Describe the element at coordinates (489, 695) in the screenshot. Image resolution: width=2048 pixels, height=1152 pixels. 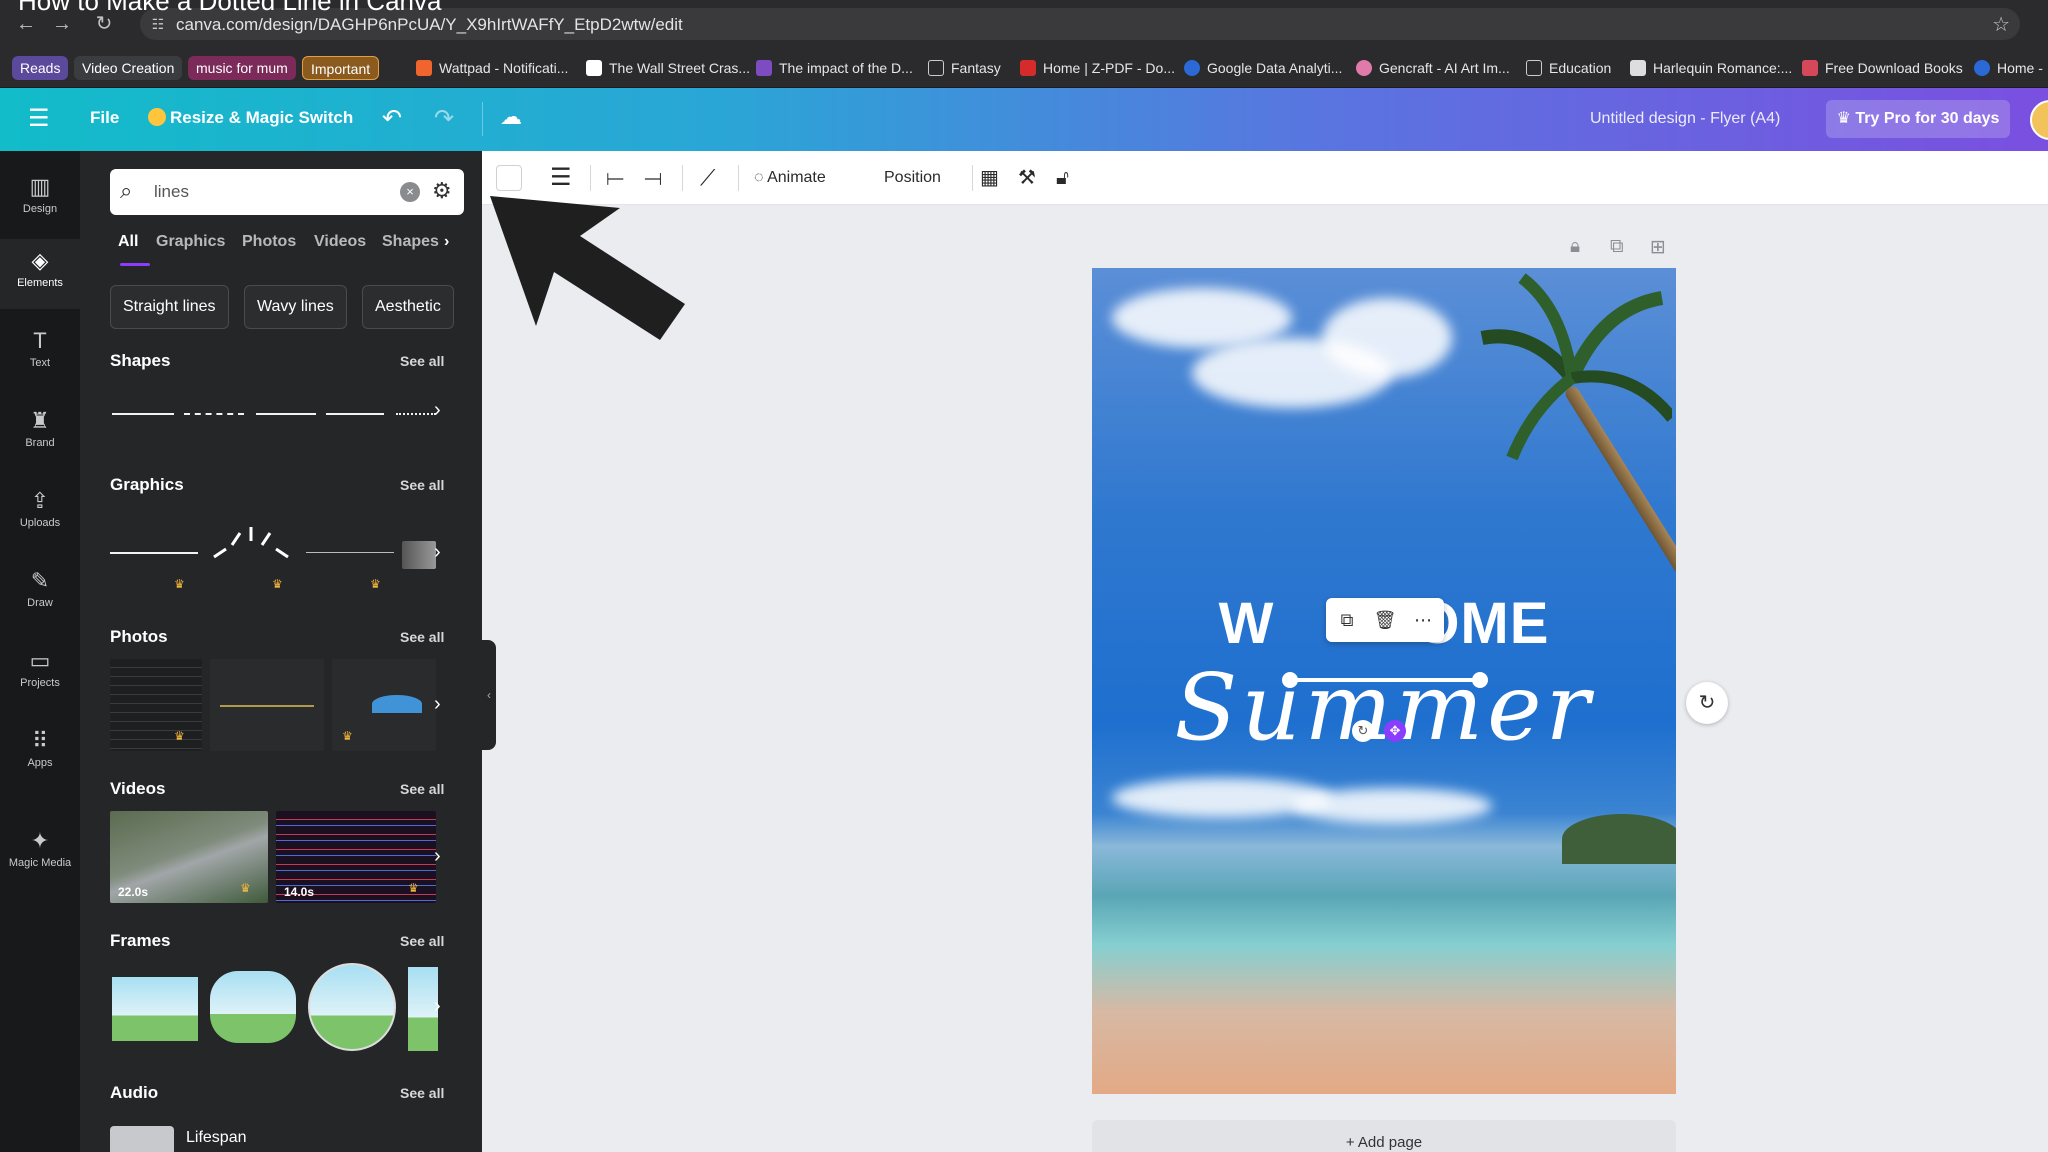
I see `collapse-panel-handle: ‹` at that location.